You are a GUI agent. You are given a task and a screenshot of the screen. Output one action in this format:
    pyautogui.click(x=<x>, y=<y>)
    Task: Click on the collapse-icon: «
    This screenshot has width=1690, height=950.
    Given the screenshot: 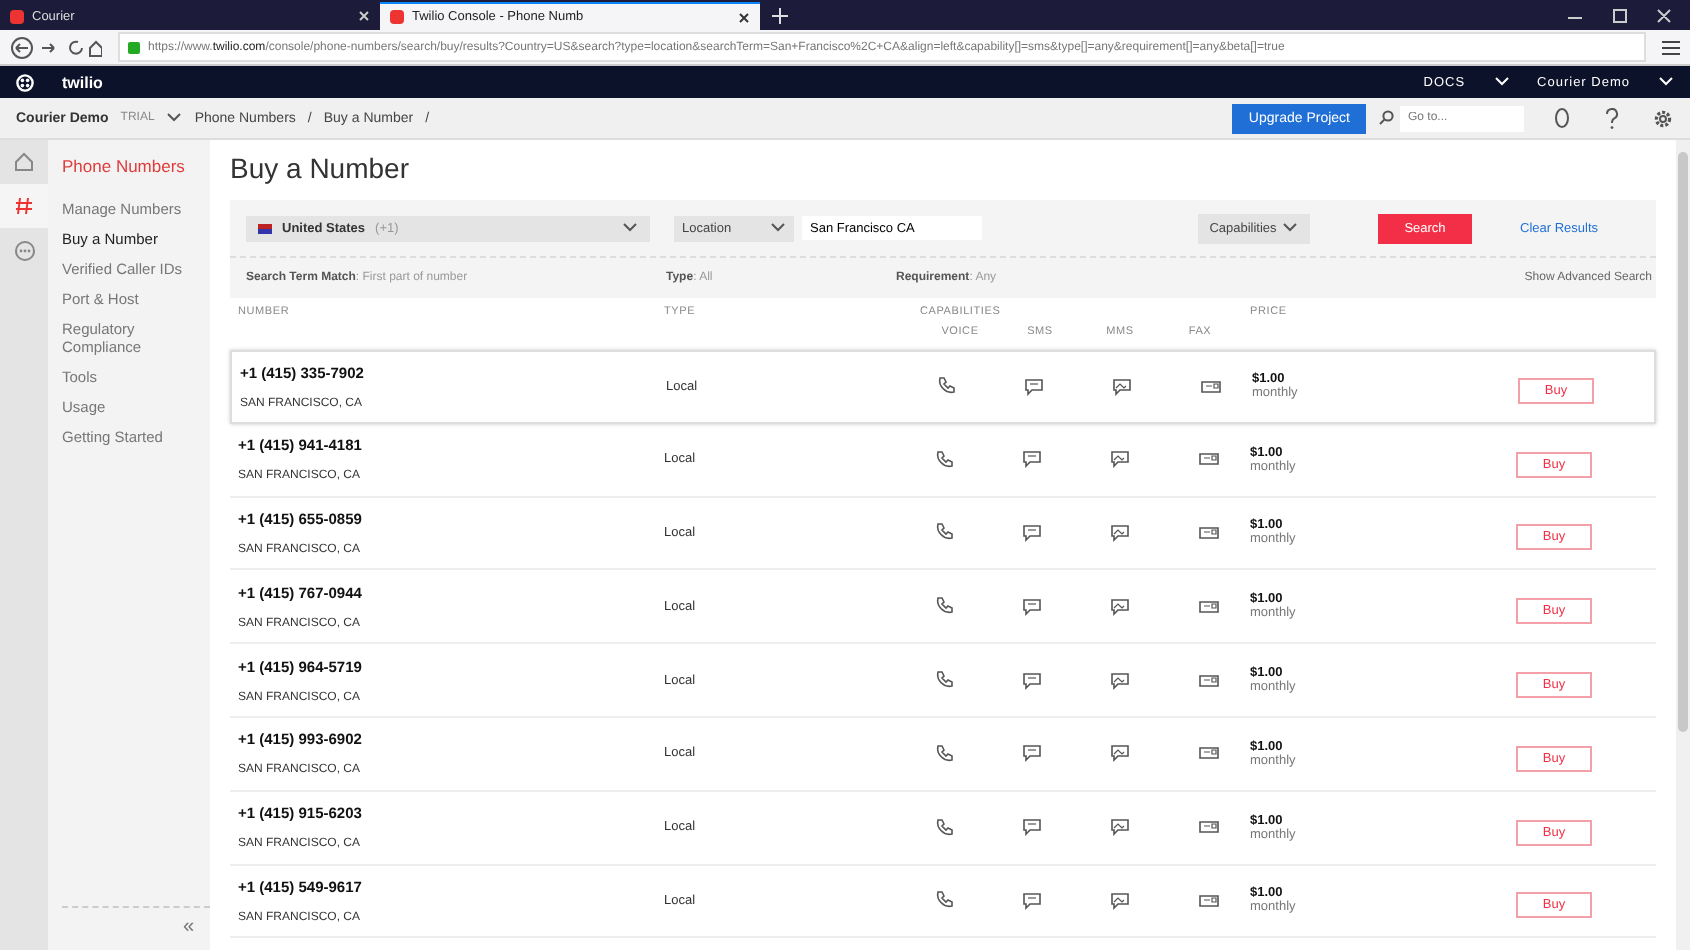 What is the action you would take?
    pyautogui.click(x=188, y=927)
    